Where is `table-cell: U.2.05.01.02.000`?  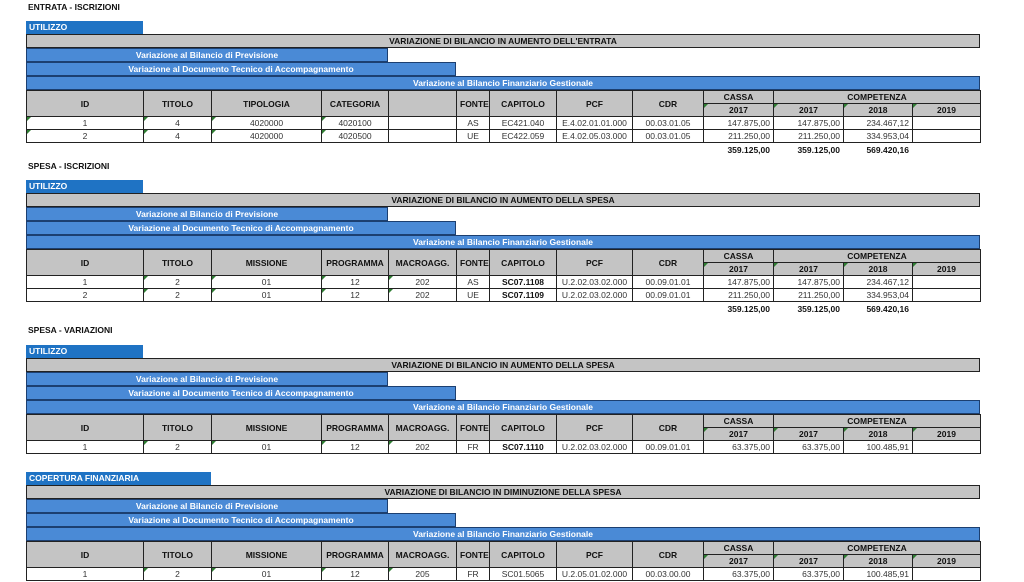
table-cell: U.2.05.01.02.000 is located at coordinates (594, 574).